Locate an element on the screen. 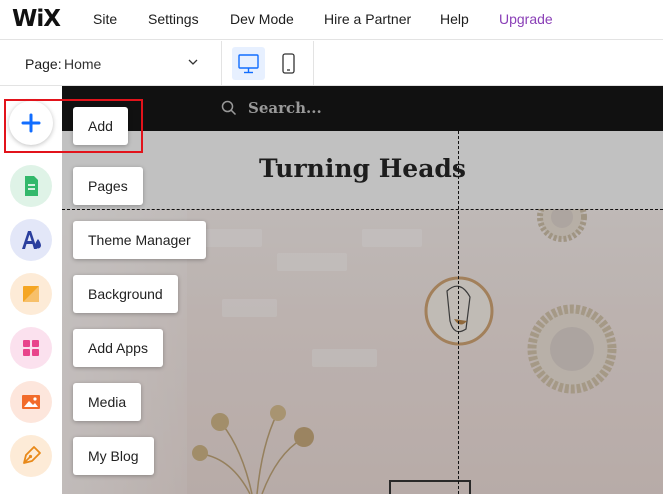  vertical-guide-line is located at coordinates (458, 290).